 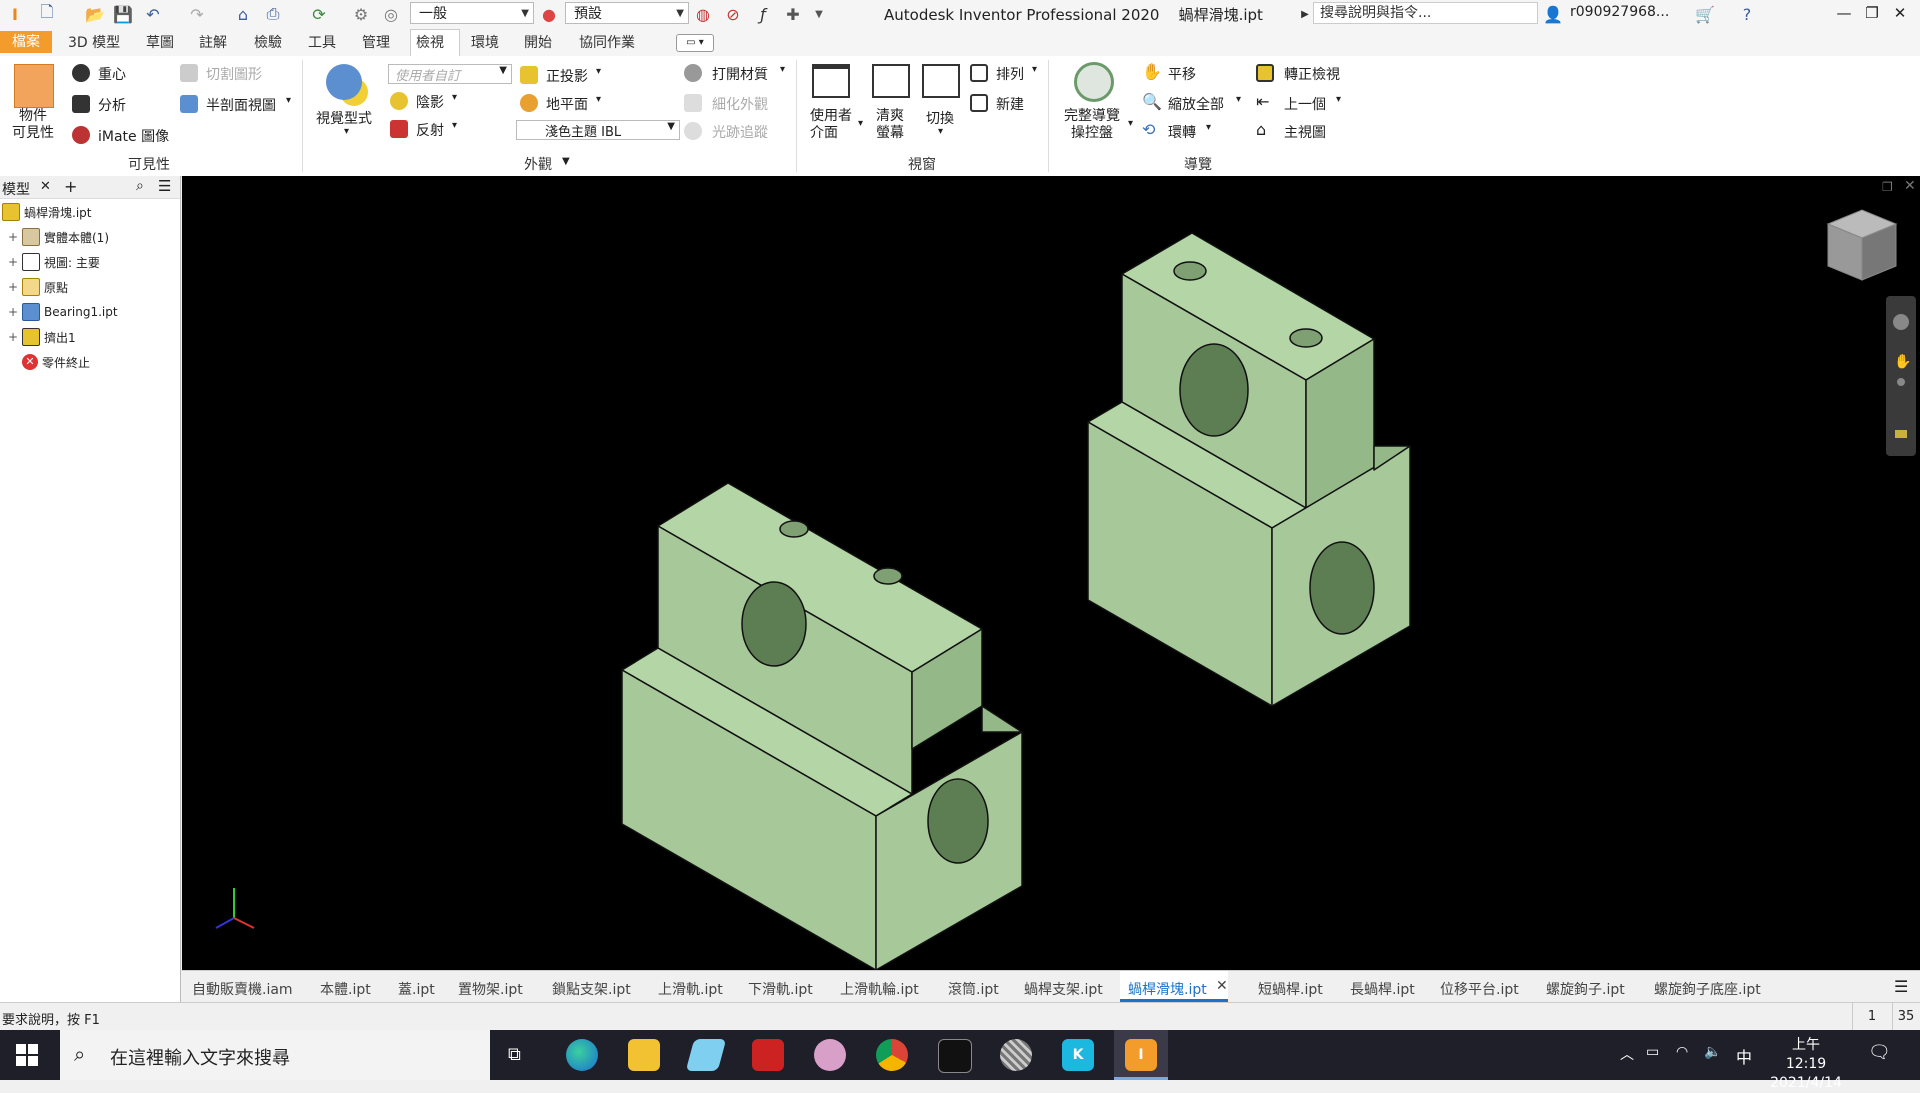 What do you see at coordinates (46, 212) in the screenshot?
I see `tree-item-root: 蝸桿滑塊.ipt` at bounding box center [46, 212].